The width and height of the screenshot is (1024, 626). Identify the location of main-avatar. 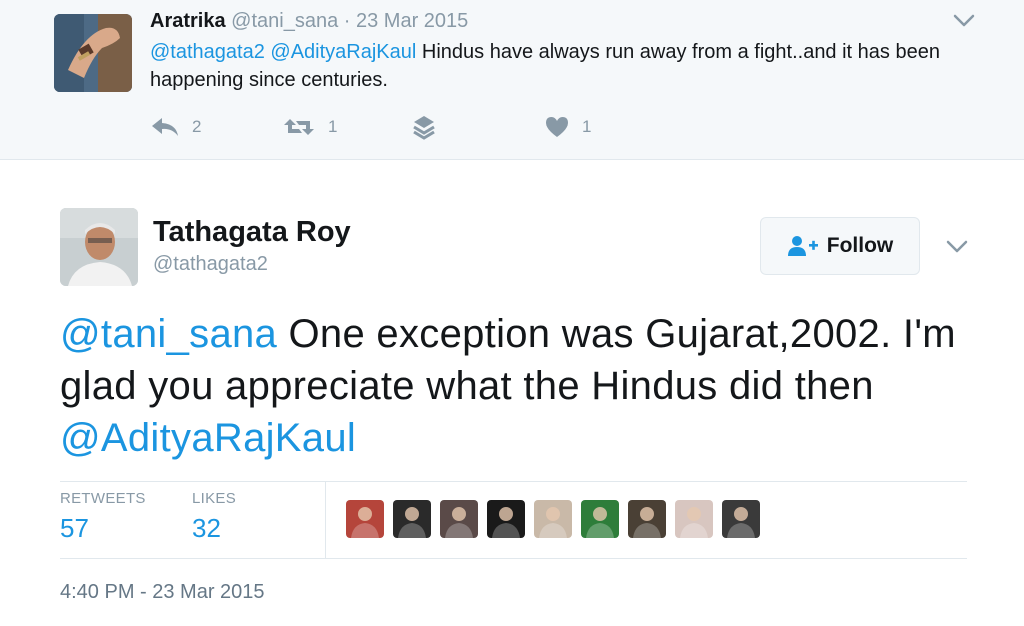
(99, 247).